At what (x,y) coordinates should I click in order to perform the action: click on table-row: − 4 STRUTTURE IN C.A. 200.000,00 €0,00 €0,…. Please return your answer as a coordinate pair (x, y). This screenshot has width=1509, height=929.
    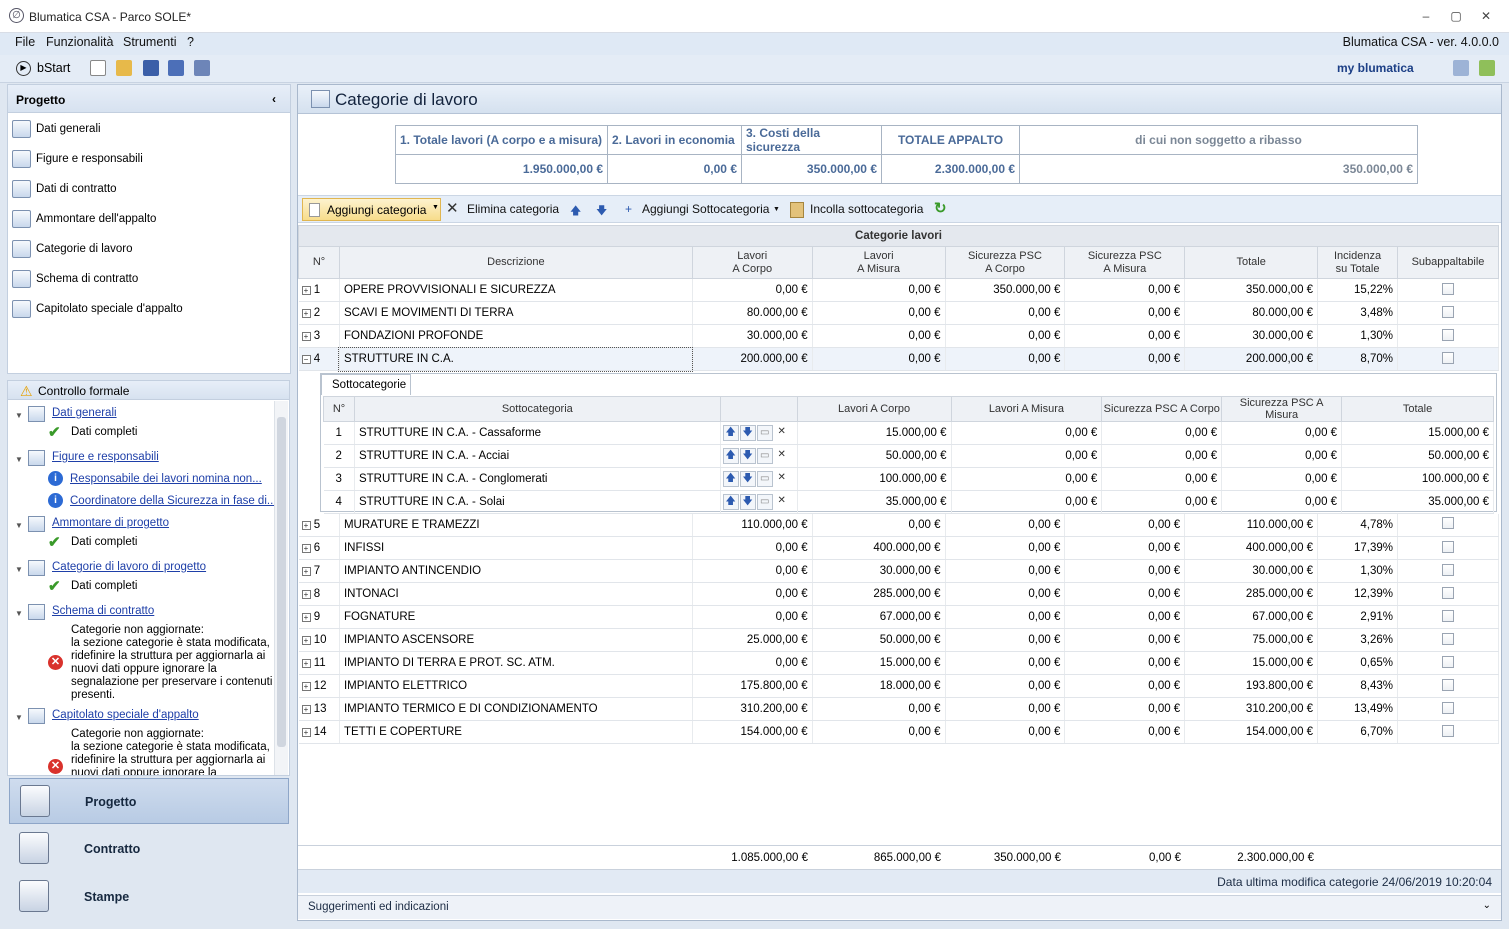
    Looking at the image, I should click on (898, 359).